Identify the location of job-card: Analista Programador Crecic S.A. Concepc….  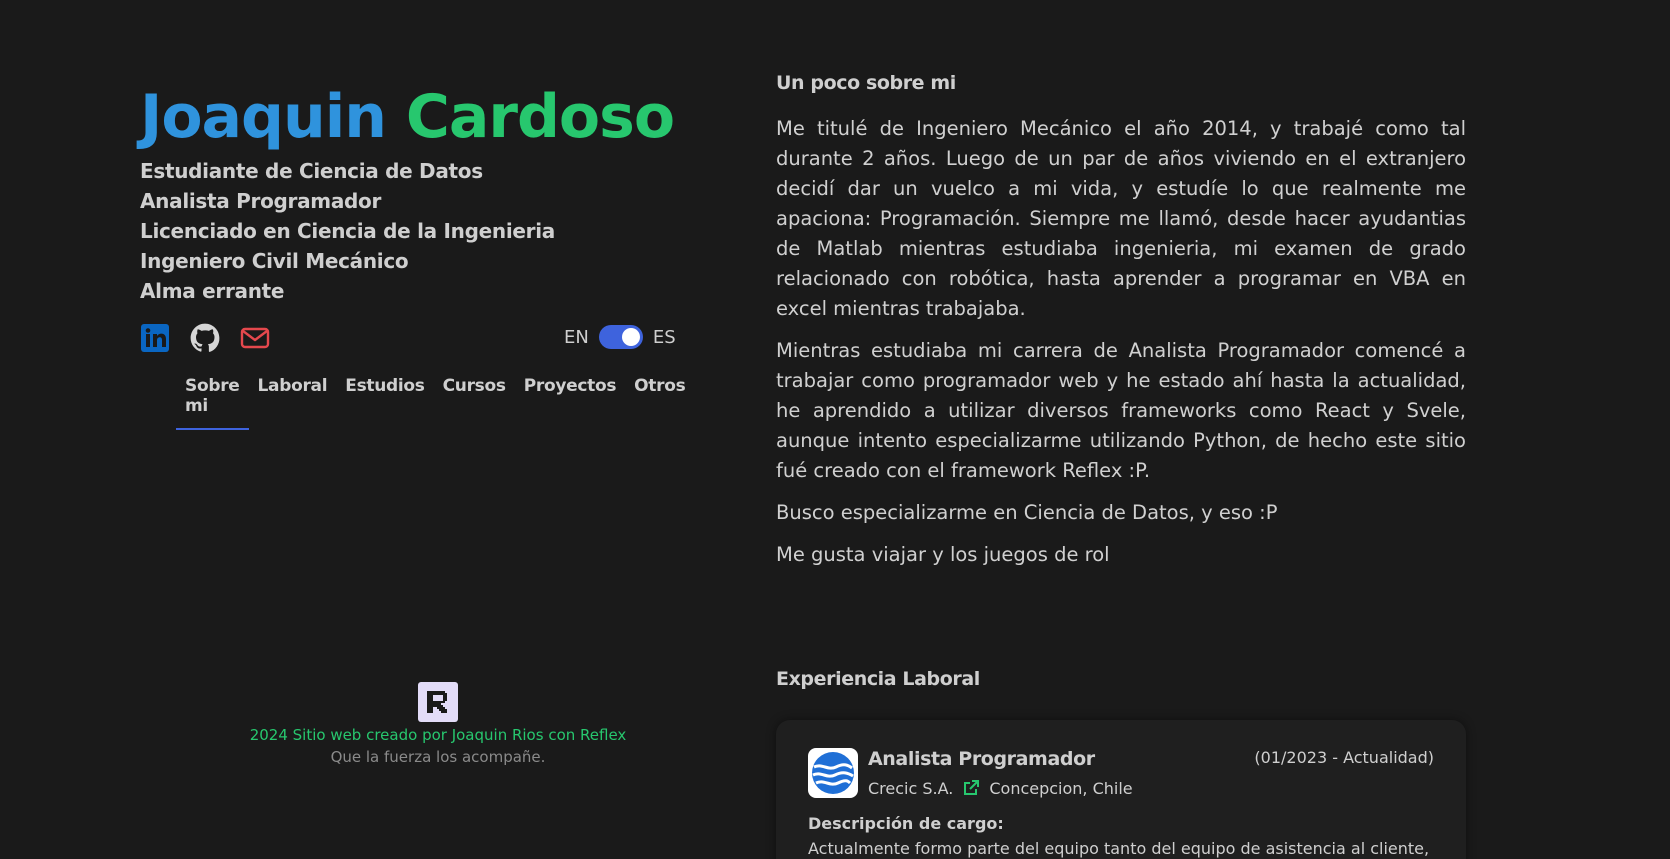
(1121, 789).